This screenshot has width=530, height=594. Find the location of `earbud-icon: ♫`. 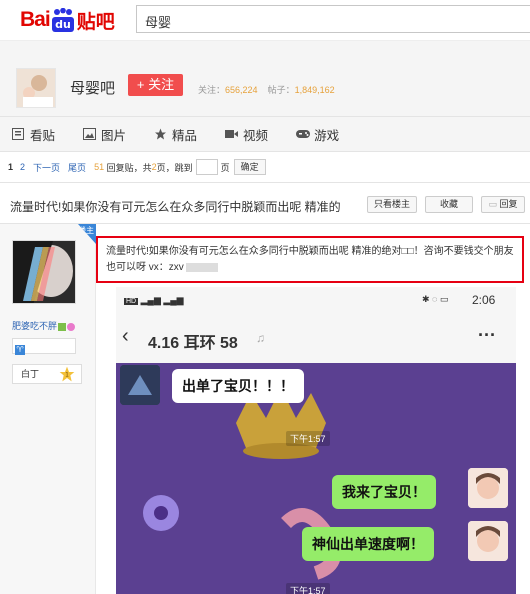

earbud-icon: ♫ is located at coordinates (260, 338).